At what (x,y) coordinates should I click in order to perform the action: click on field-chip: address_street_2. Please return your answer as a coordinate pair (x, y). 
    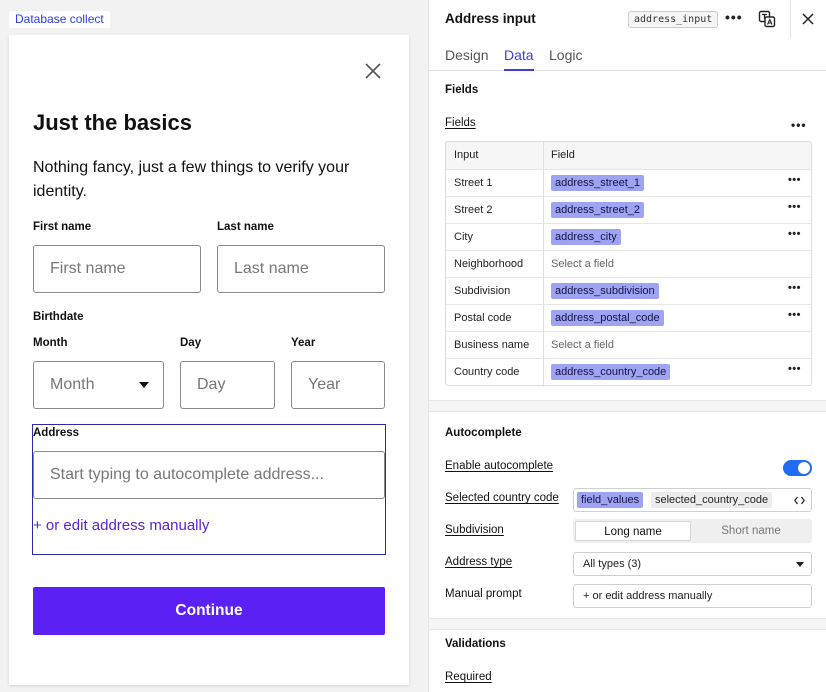
    Looking at the image, I should click on (597, 210).